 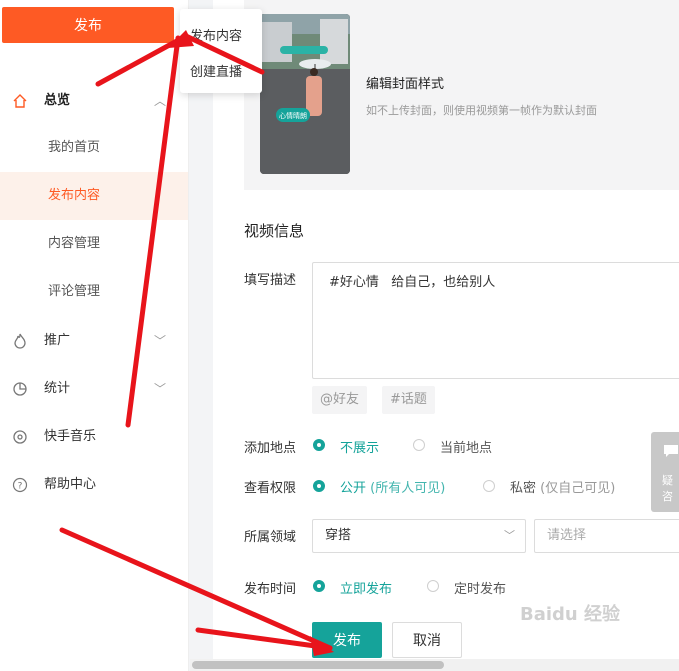 What do you see at coordinates (57, 340) in the screenshot?
I see `sidebar-group-label: 推广` at bounding box center [57, 340].